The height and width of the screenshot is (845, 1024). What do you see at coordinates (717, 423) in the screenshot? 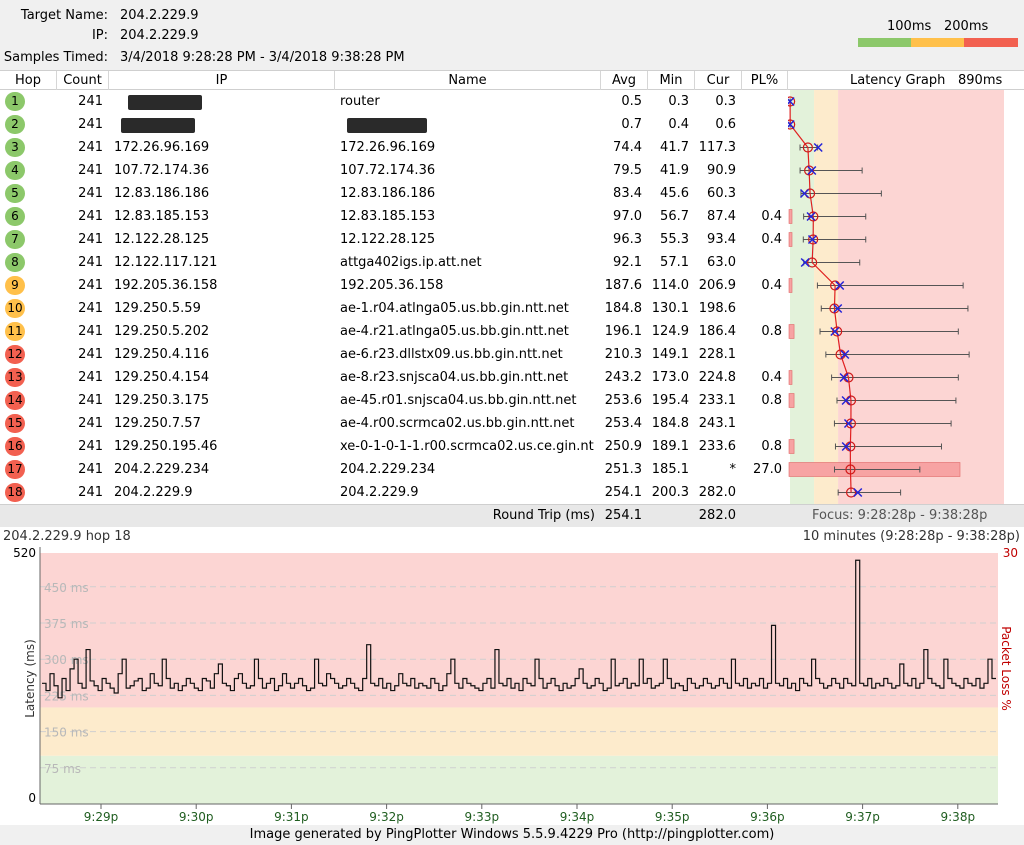
I see `cur-cell: 243.1` at bounding box center [717, 423].